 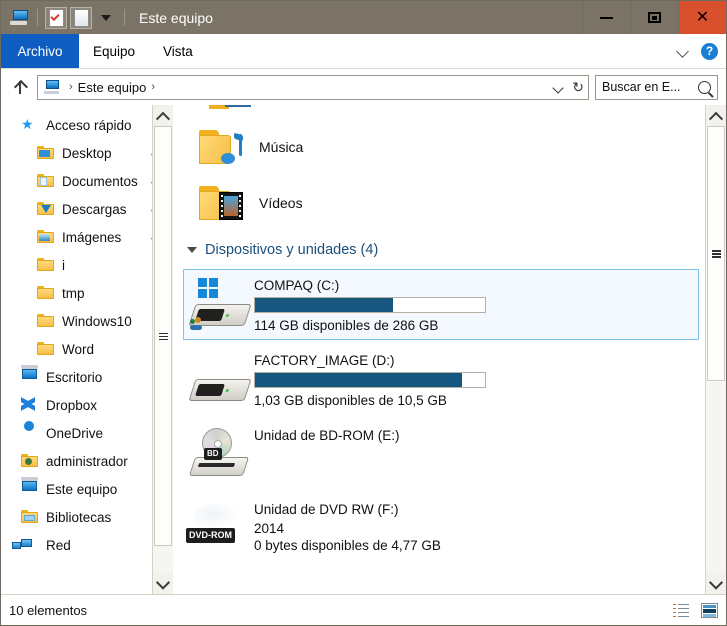 I want to click on drive-item: BD Unidad de BD-ROM (E:), so click(x=441, y=454).